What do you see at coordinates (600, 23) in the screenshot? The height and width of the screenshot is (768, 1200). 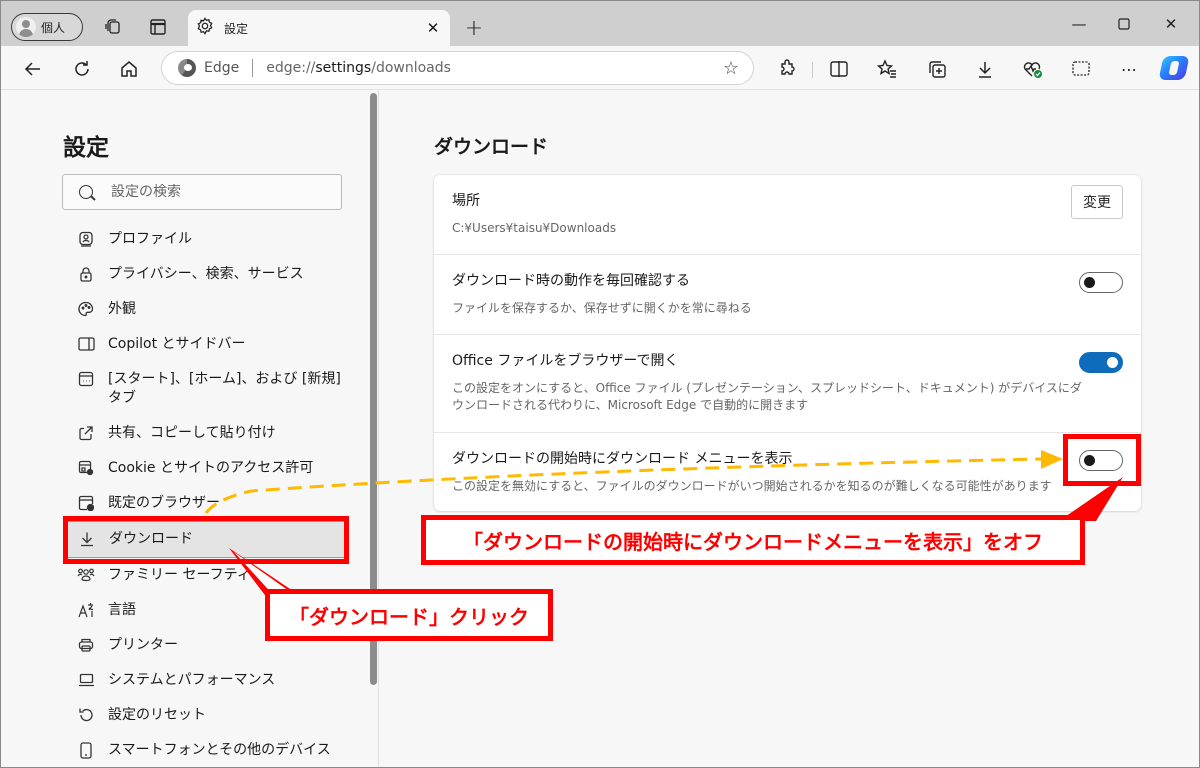 I see `title-bar: 個人 設定 ✕ + — ✕` at bounding box center [600, 23].